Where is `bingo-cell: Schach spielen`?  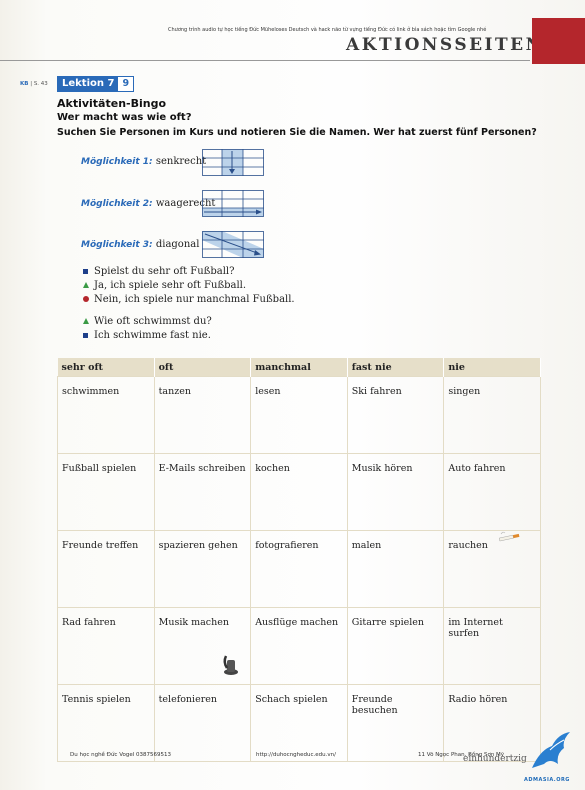
bingo-cell: Schach spielen is located at coordinates (299, 723).